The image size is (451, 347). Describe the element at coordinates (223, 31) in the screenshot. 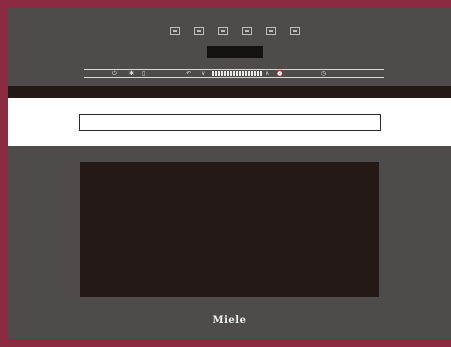

I see `grill-icon` at that location.